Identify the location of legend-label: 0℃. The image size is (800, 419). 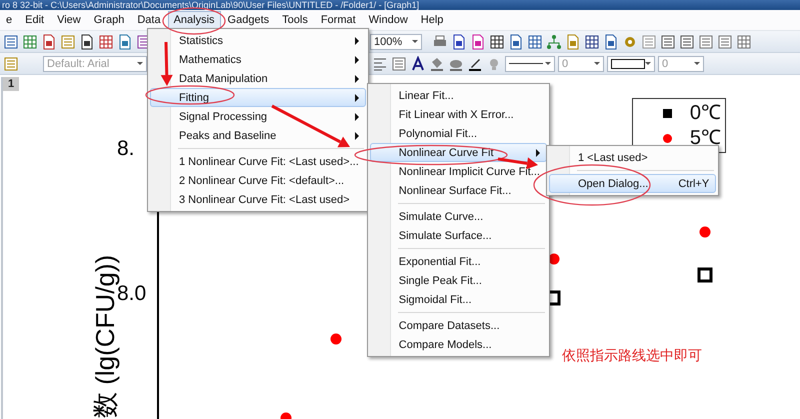
(705, 113).